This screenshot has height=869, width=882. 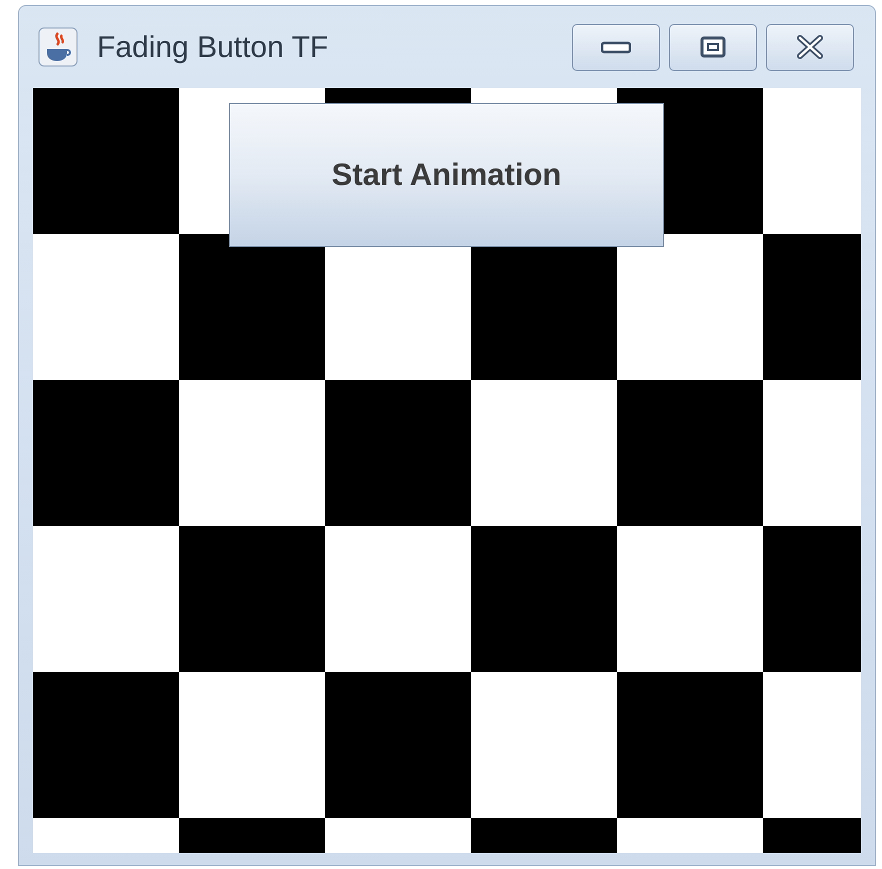 I want to click on close-icon, so click(x=810, y=47).